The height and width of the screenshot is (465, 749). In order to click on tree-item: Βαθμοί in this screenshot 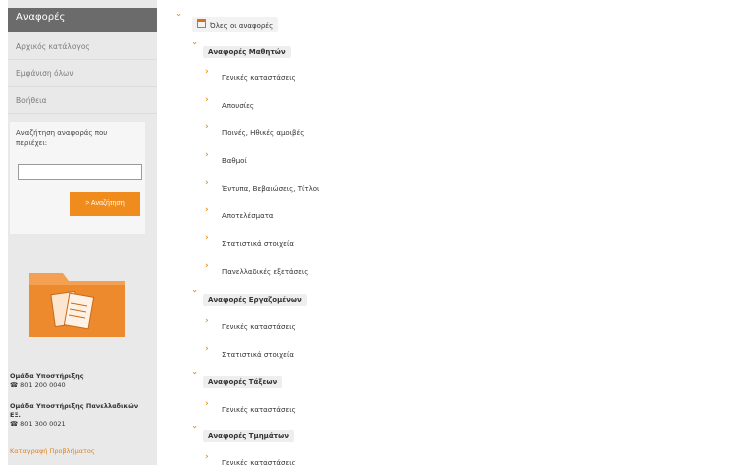, I will do `click(234, 161)`.